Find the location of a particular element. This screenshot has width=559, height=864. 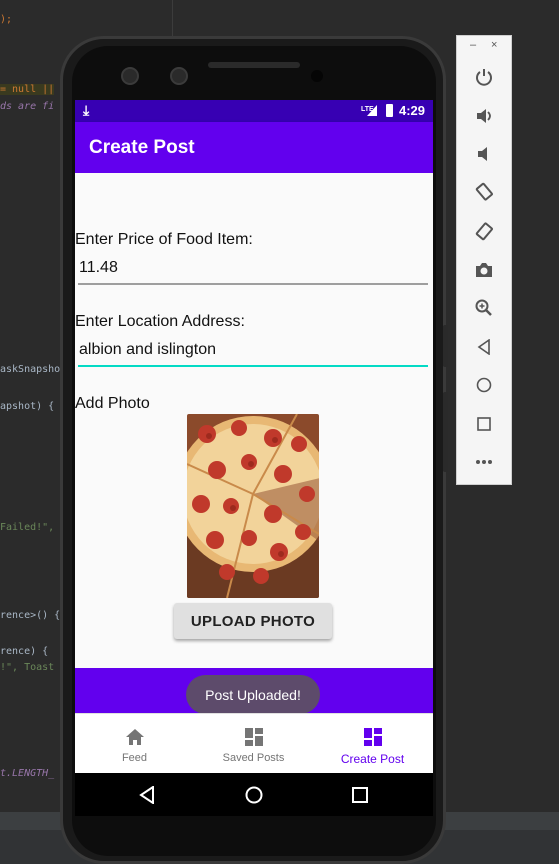

price-value: 11.48 is located at coordinates (98, 267).